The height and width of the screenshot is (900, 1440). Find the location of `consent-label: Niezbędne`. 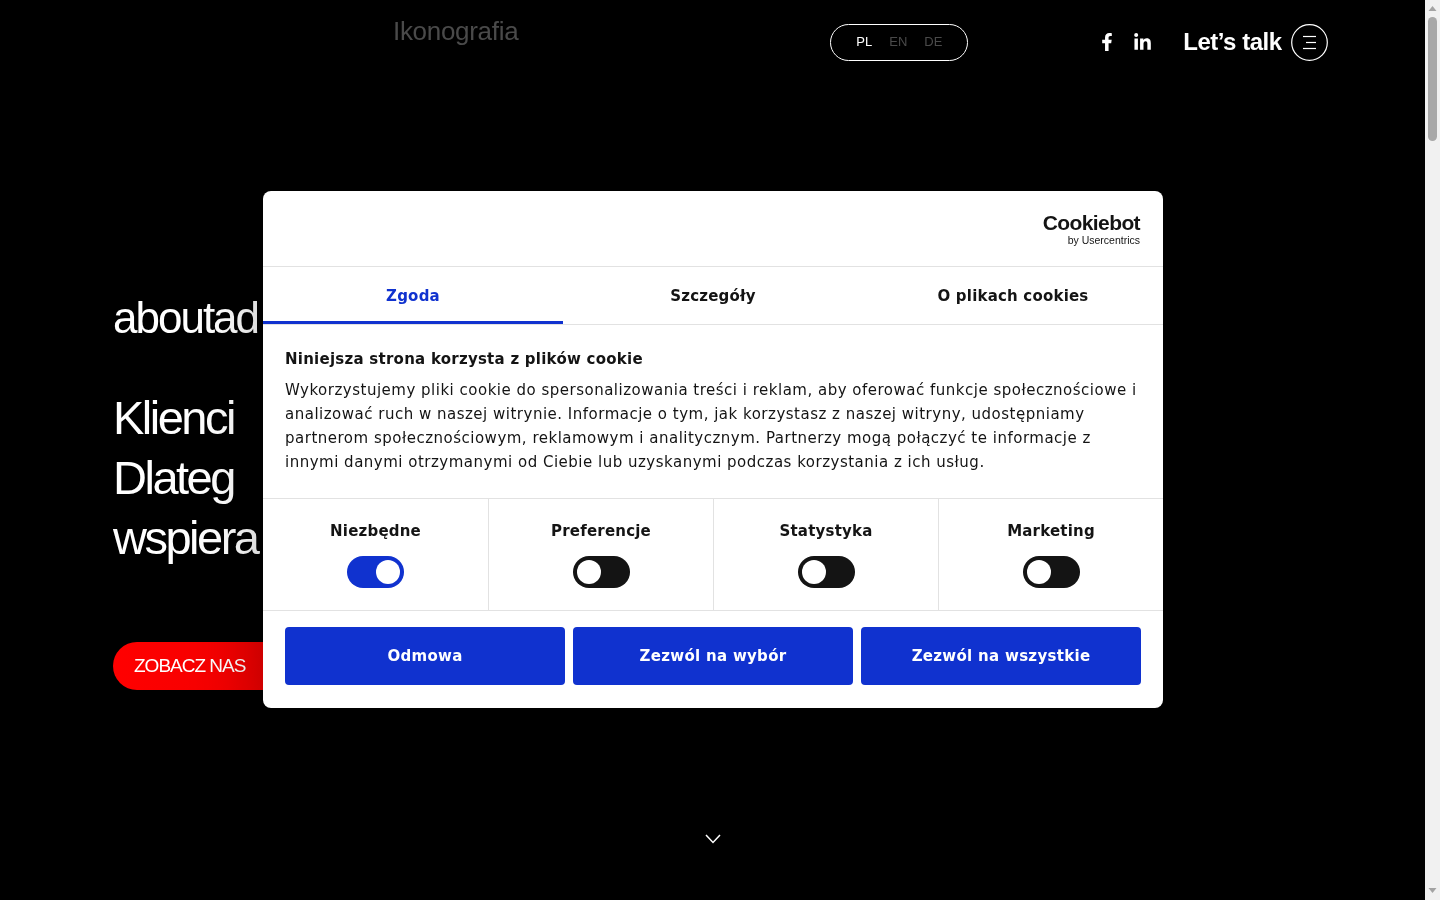

consent-label: Niezbędne is located at coordinates (375, 531).